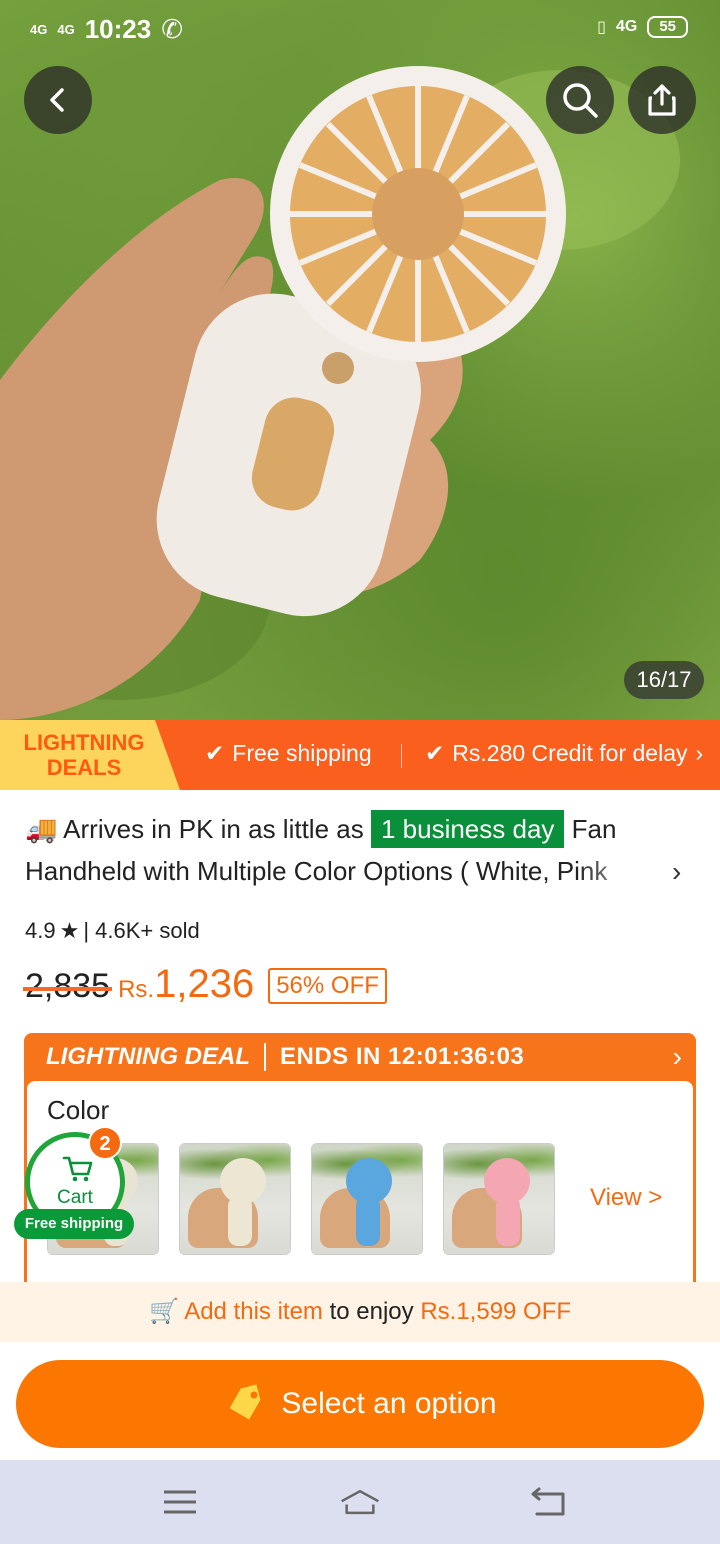 Image resolution: width=720 pixels, height=1544 pixels. Describe the element at coordinates (253, 1311) in the screenshot. I see `promo-highlight: Add this item` at that location.